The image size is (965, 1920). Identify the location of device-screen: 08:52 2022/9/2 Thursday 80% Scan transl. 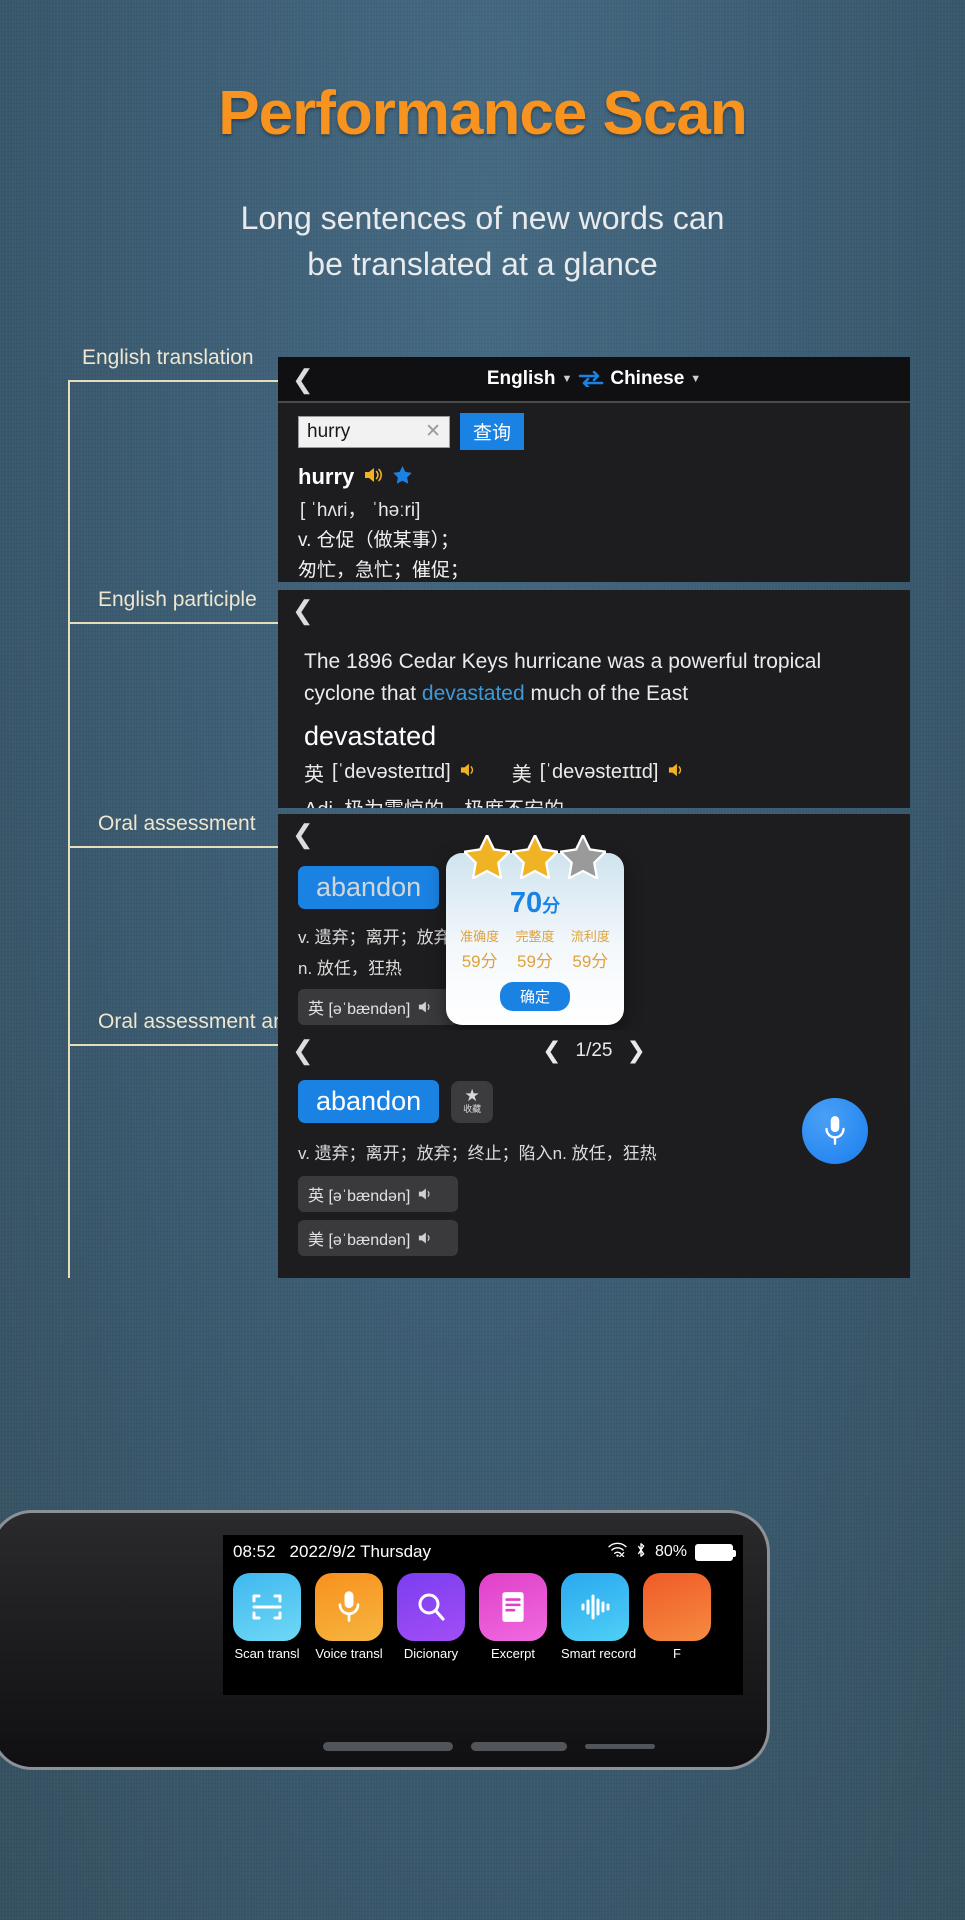
(483, 1615).